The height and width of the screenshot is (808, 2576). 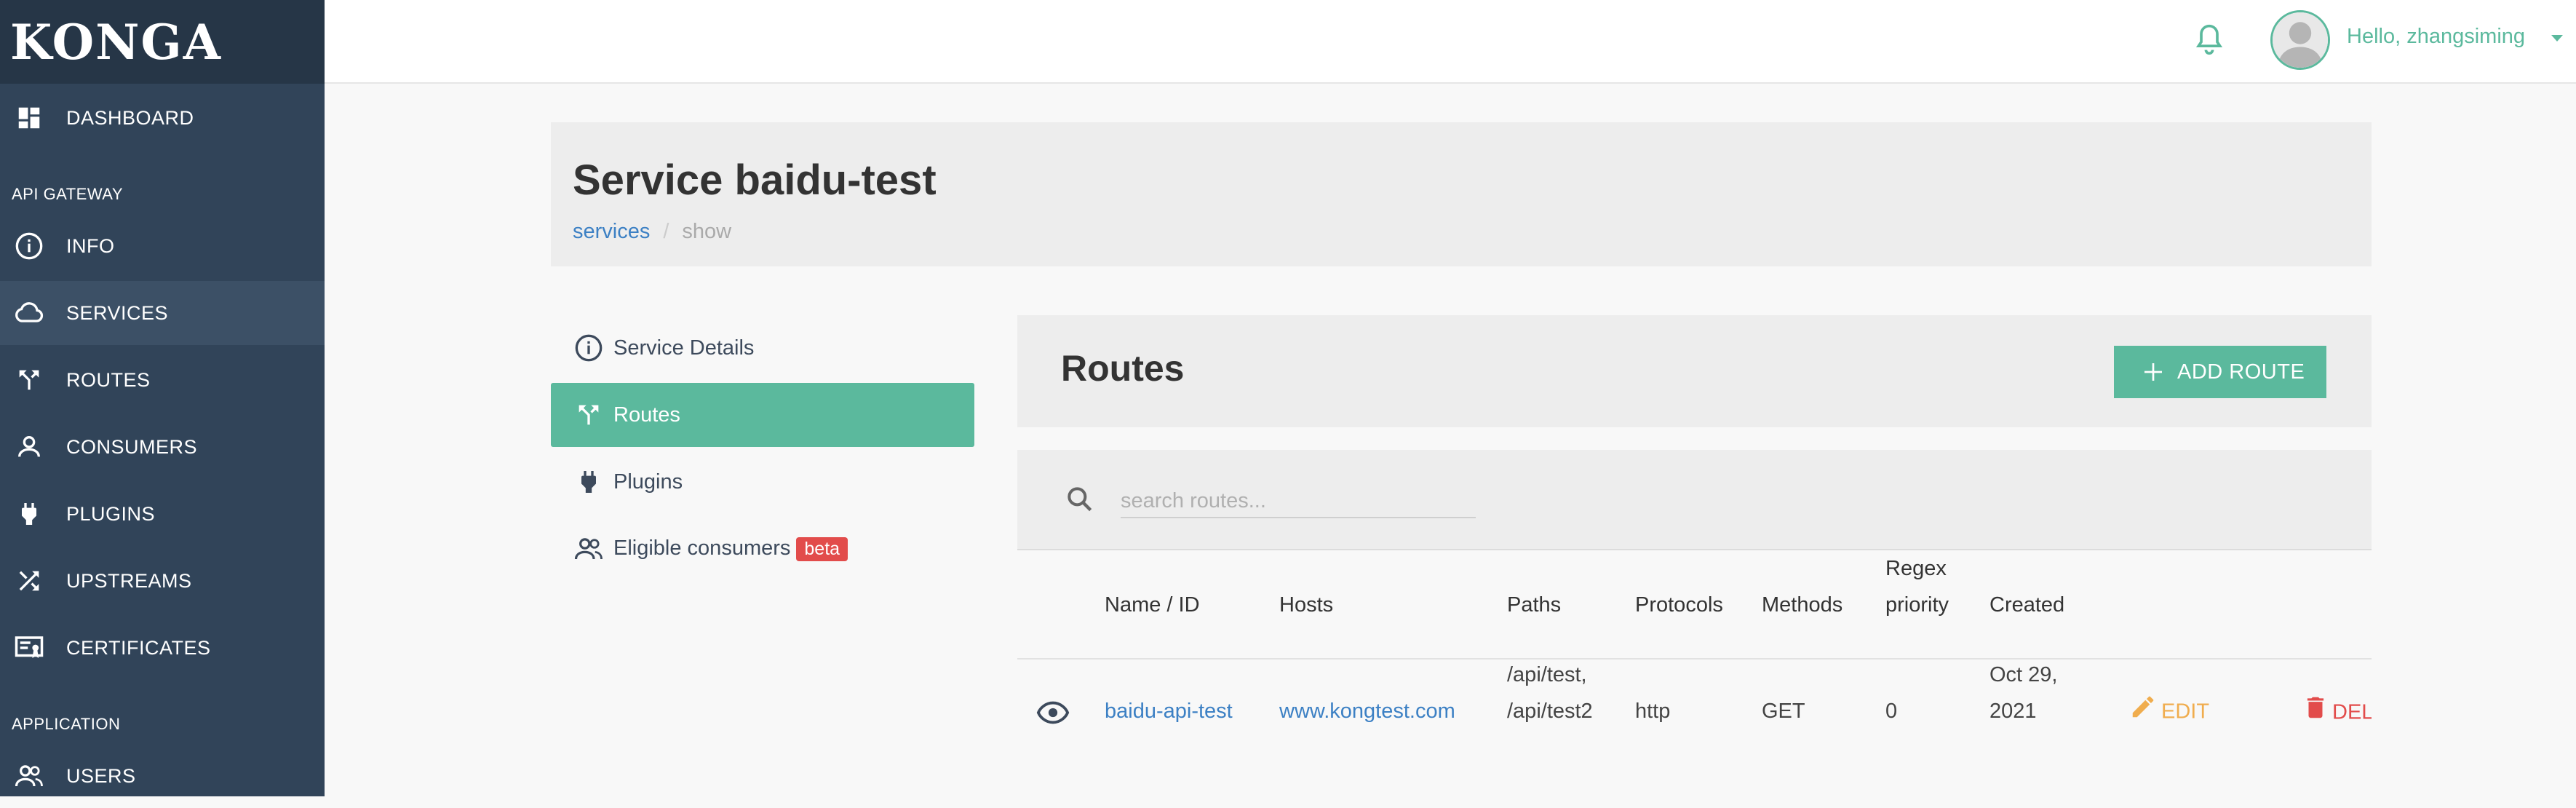 What do you see at coordinates (2185, 712) in the screenshot?
I see `edit-label: EDIT` at bounding box center [2185, 712].